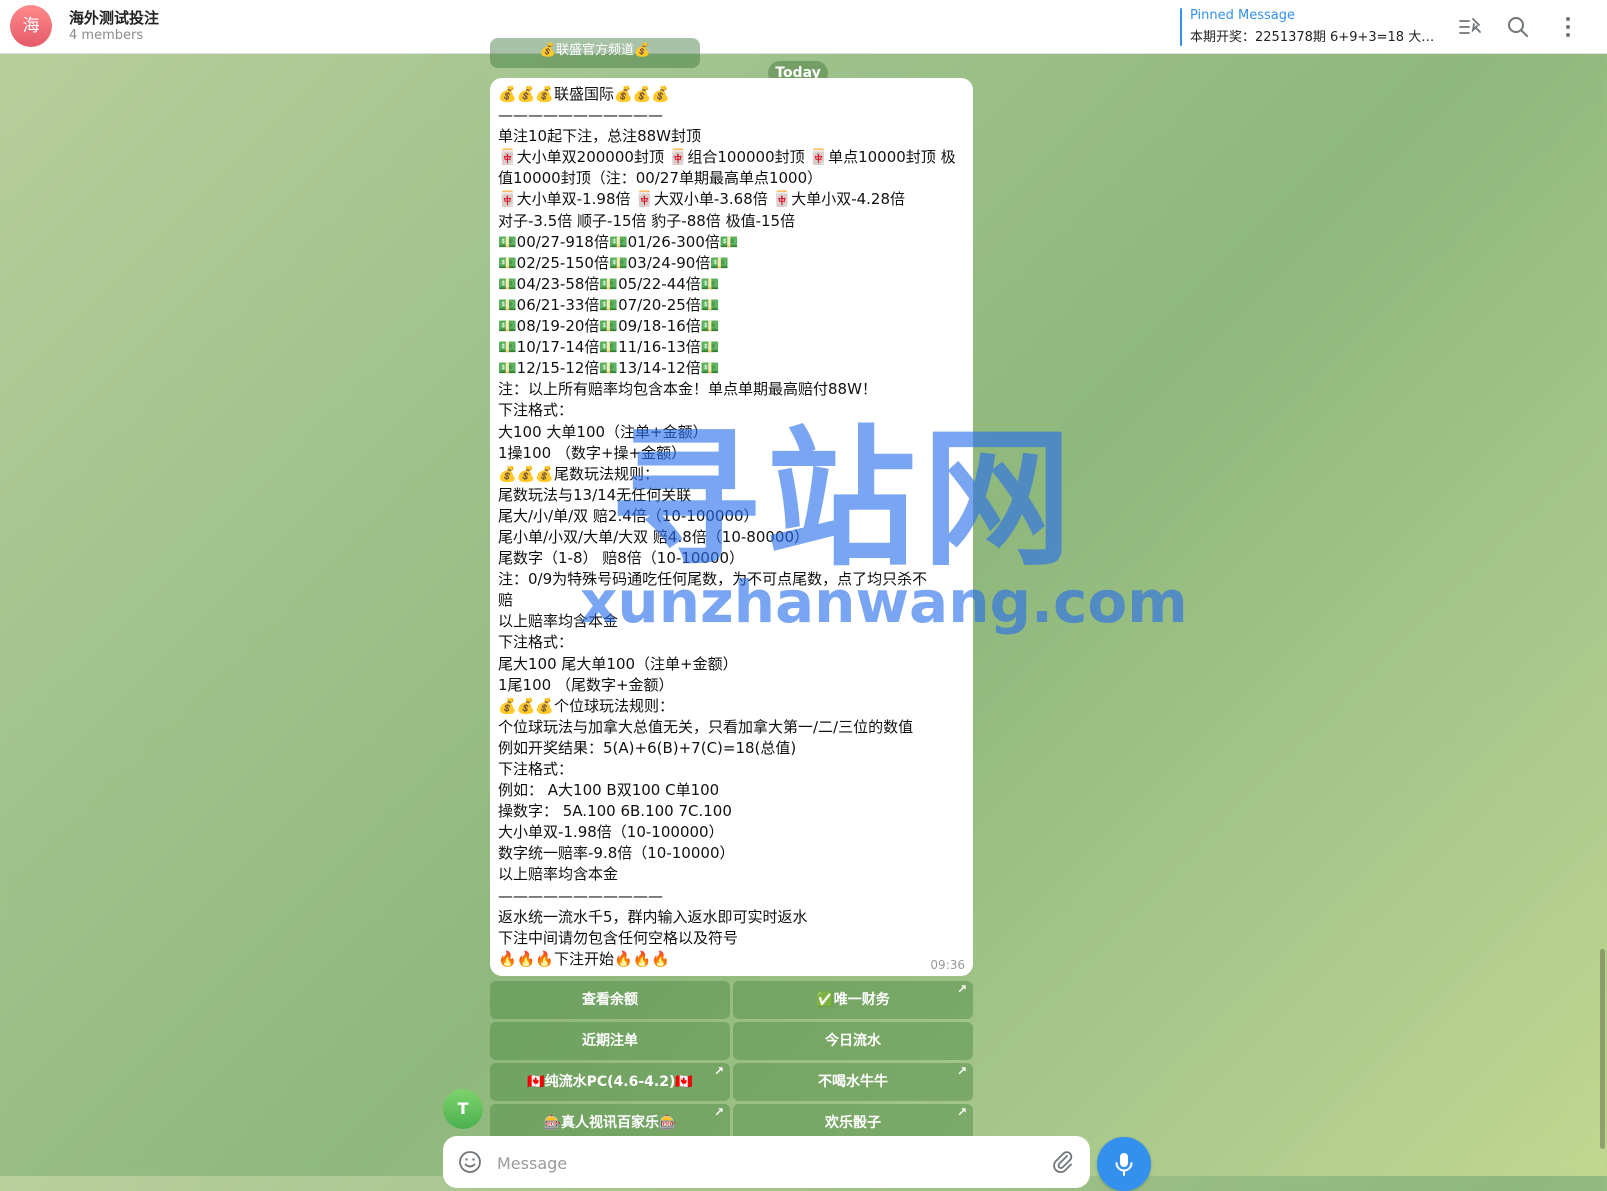 This screenshot has height=1191, width=1607. I want to click on message-line: 💵04/23-58倍💵05/22-44倍💵, so click(609, 283).